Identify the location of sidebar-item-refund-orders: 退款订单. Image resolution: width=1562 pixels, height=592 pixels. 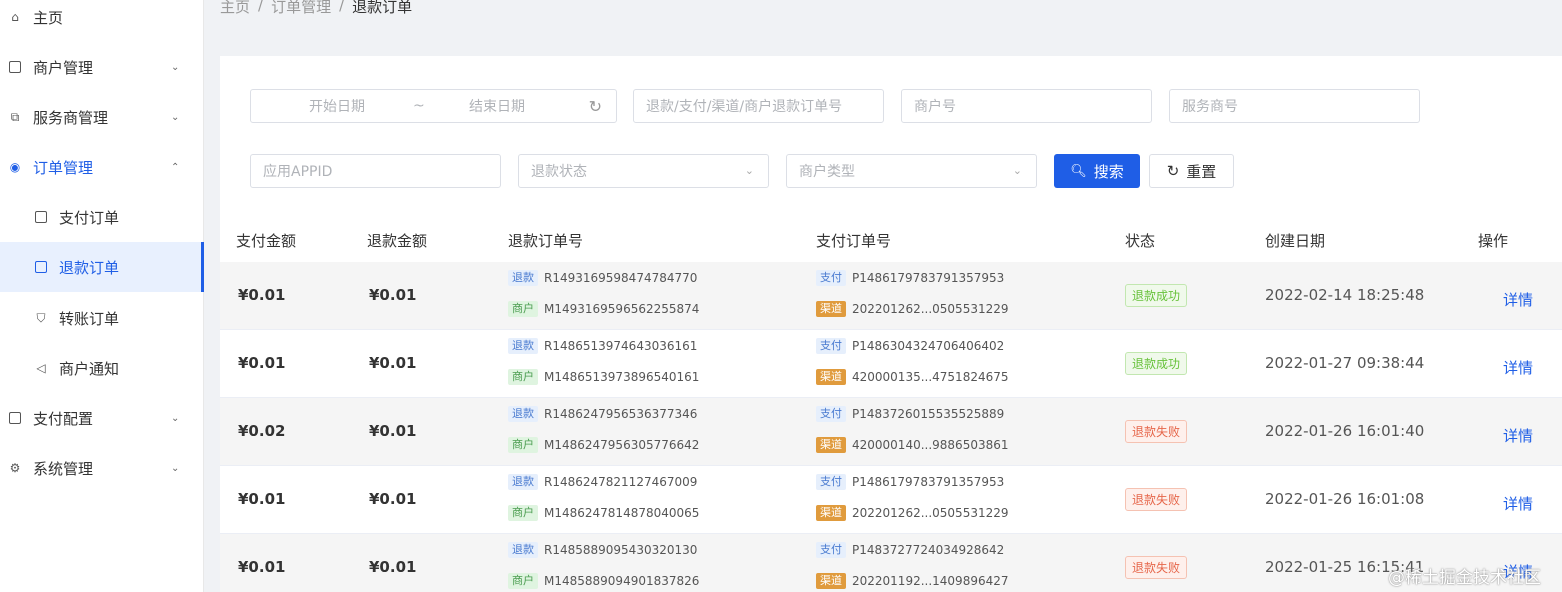
(102, 267).